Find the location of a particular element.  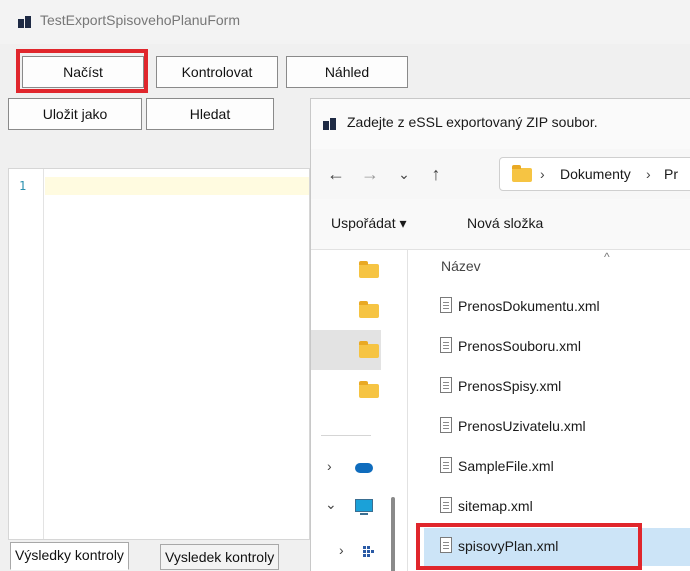

file-name: PrenosSpisy.xml is located at coordinates (510, 386).